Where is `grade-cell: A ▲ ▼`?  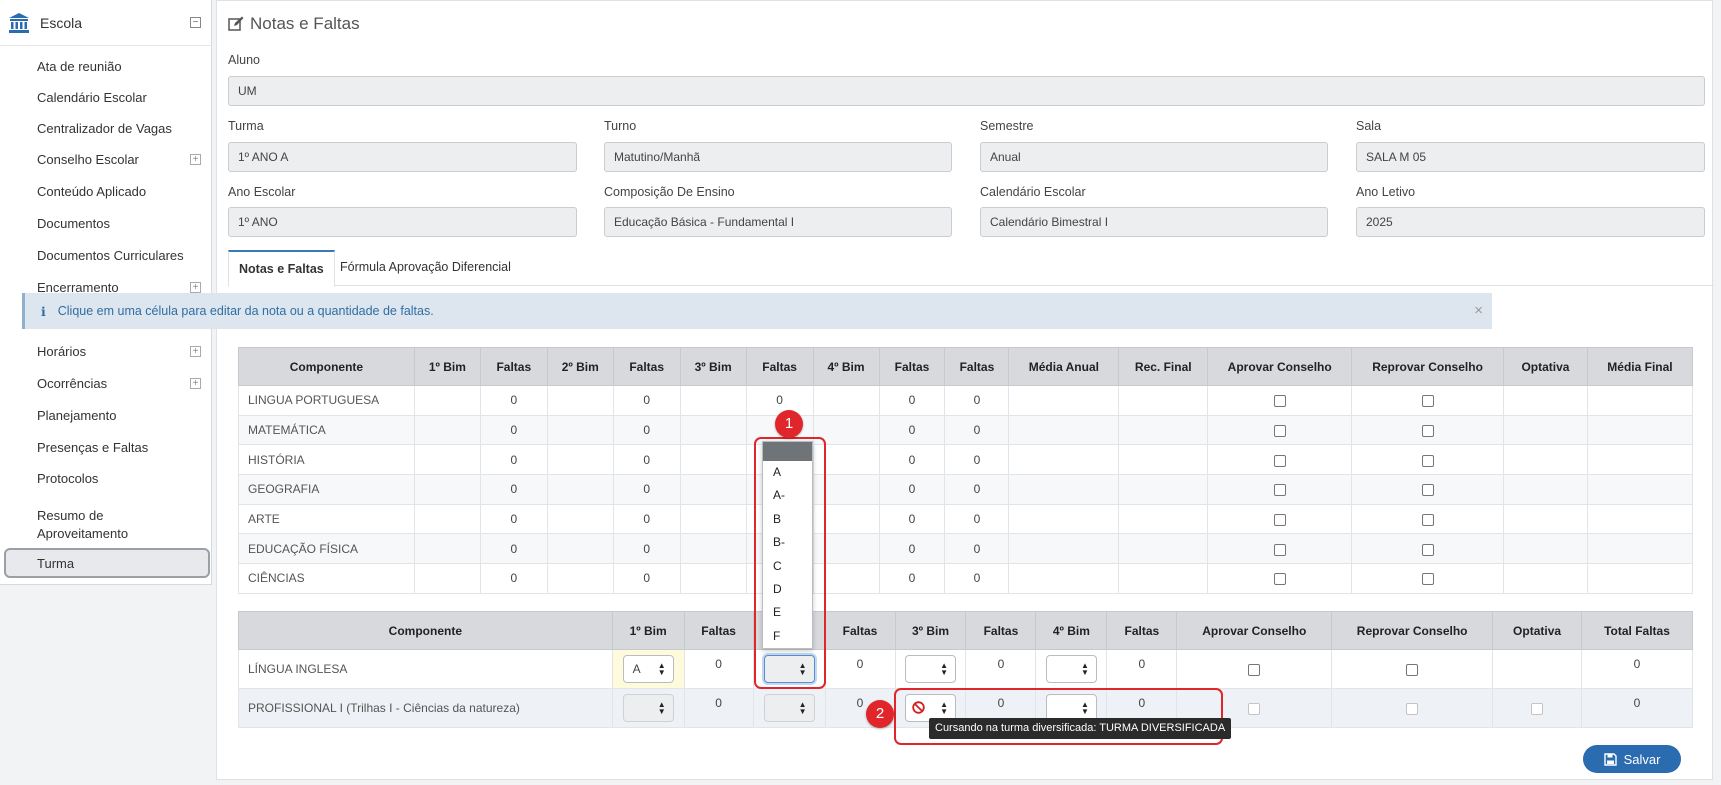
grade-cell: A ▲ ▼ is located at coordinates (648, 669).